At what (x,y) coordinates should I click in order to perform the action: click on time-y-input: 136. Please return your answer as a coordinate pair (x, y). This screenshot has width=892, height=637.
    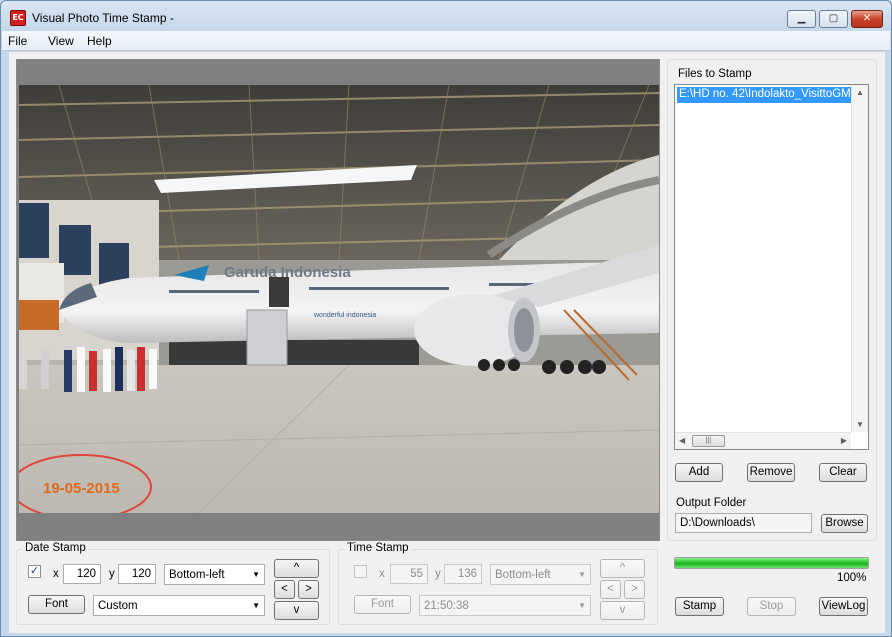
    Looking at the image, I should click on (463, 574).